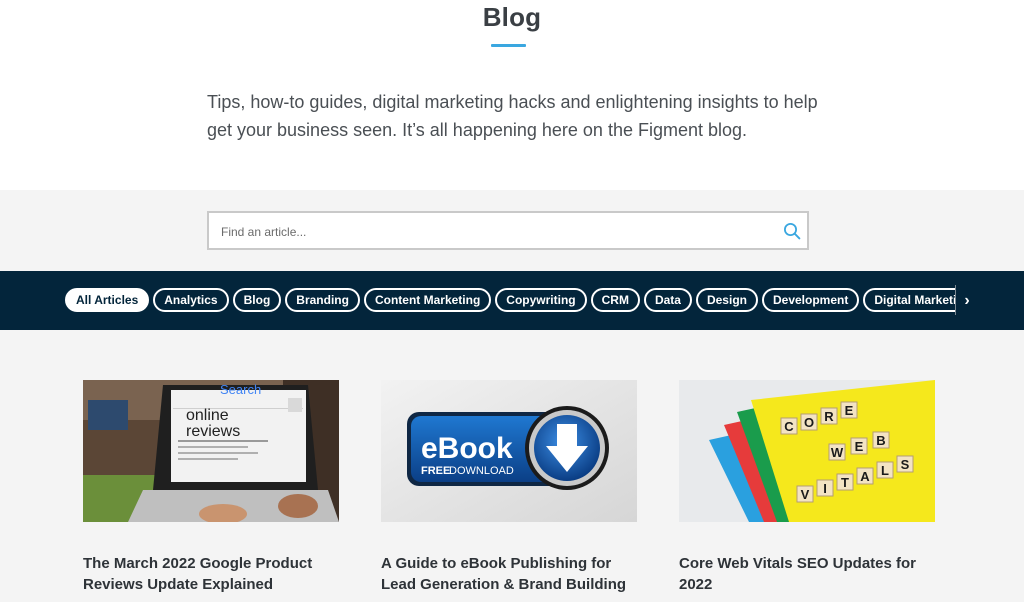 The image size is (1024, 602). Describe the element at coordinates (825, 488) in the screenshot. I see `svg-text: I` at that location.